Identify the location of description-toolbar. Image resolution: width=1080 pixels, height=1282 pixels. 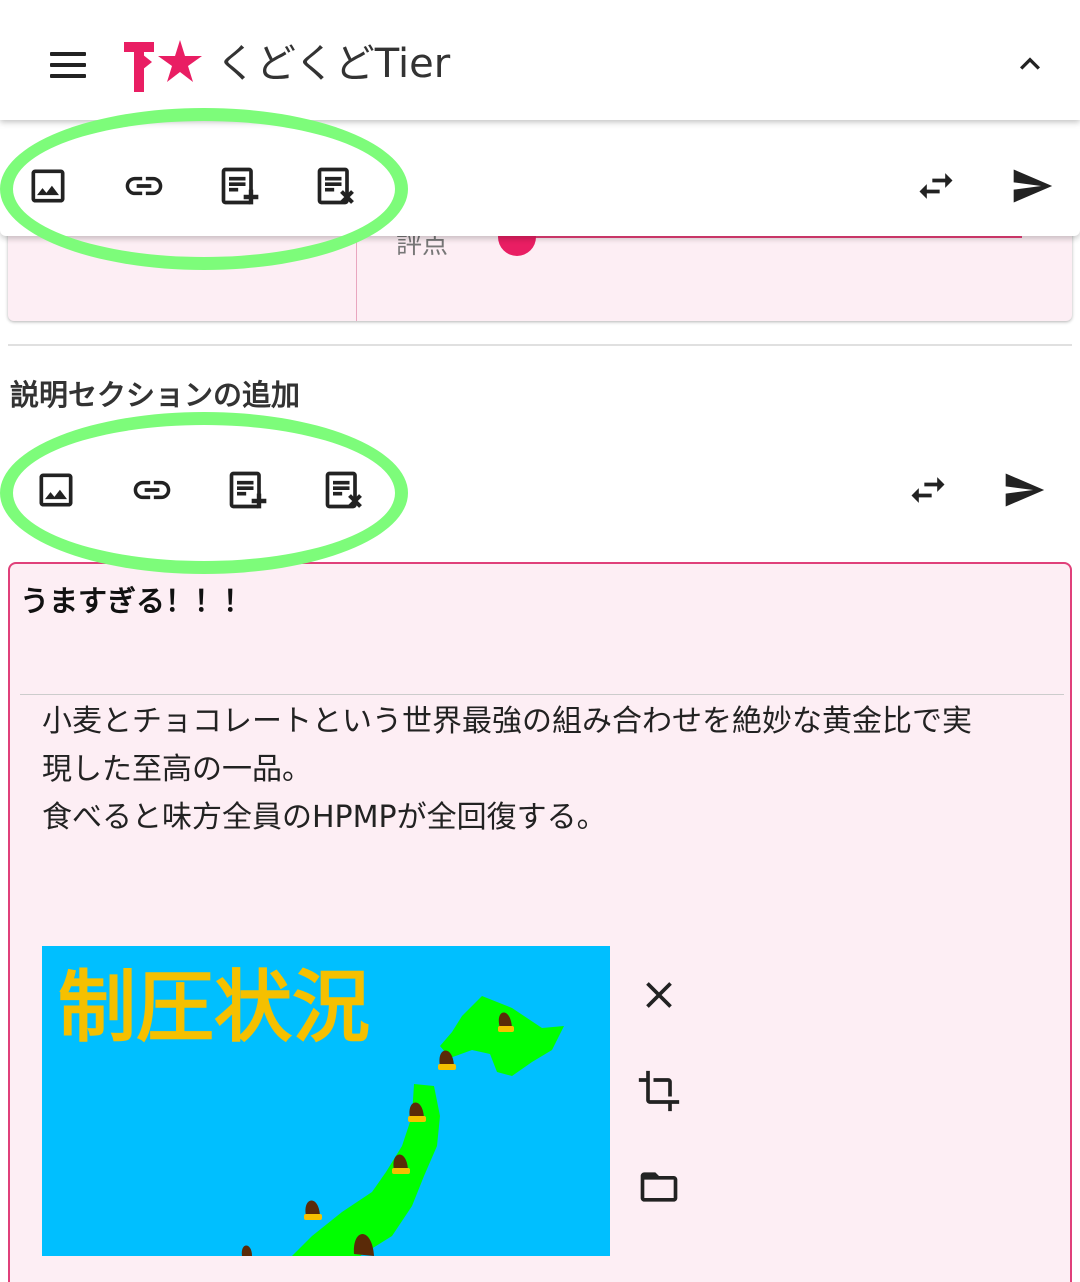
(540, 492).